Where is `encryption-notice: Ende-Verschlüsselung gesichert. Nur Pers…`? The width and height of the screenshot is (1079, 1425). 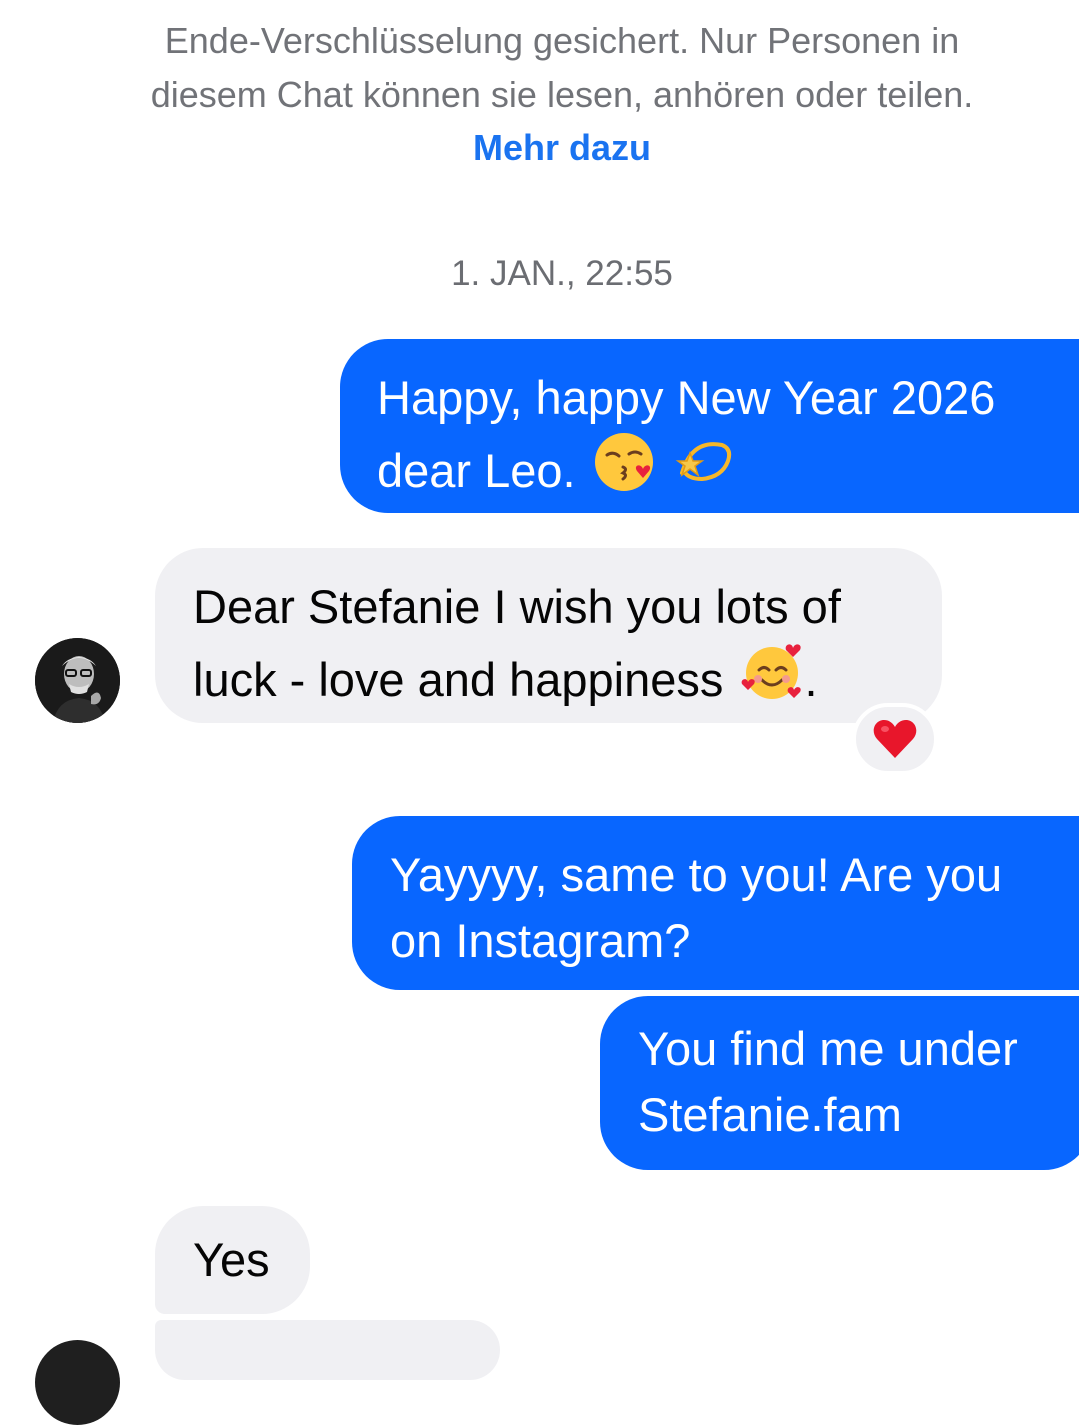
encryption-notice: Ende-Verschlüsselung gesichert. Nur Pers… is located at coordinates (562, 68).